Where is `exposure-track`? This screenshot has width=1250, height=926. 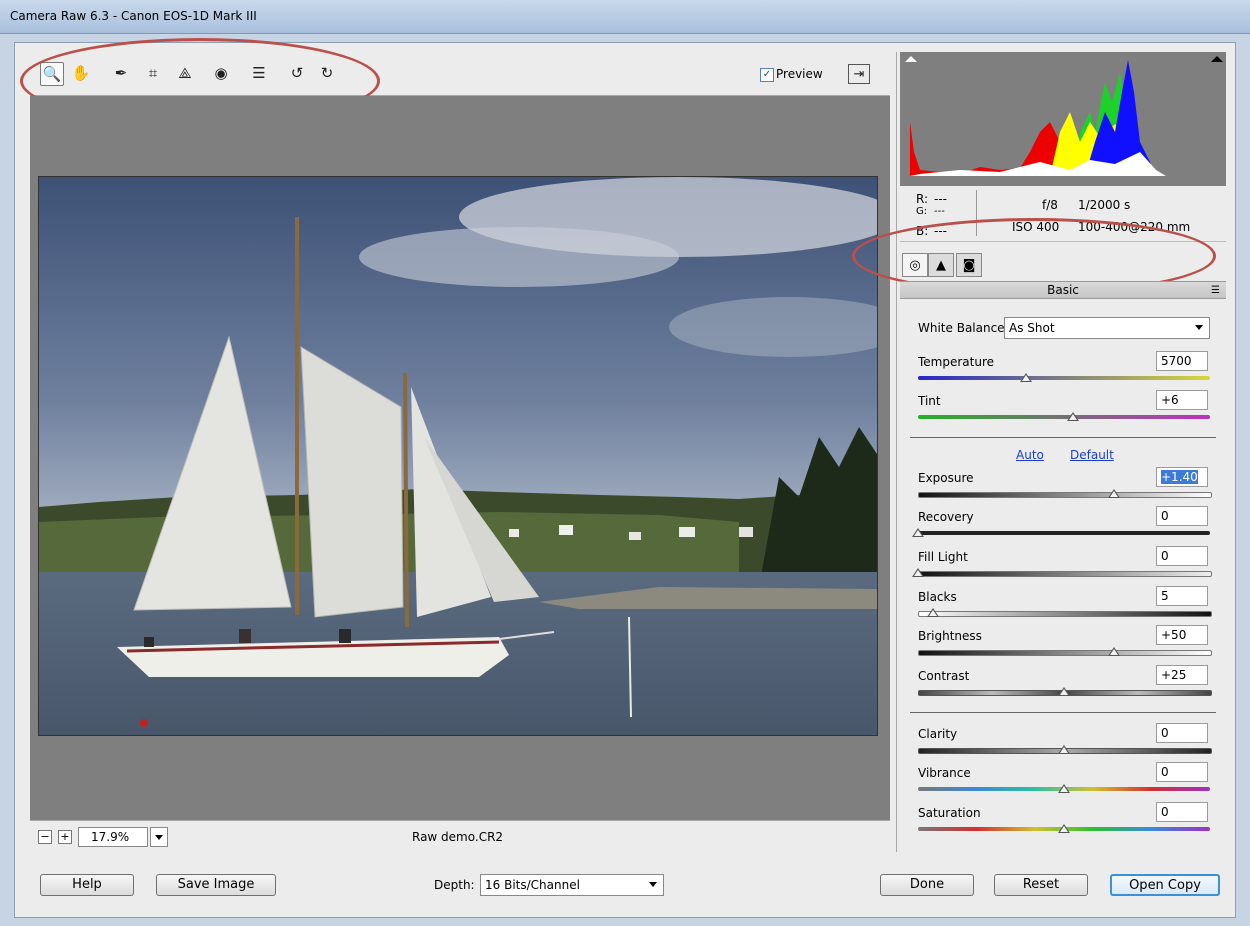 exposure-track is located at coordinates (1065, 495).